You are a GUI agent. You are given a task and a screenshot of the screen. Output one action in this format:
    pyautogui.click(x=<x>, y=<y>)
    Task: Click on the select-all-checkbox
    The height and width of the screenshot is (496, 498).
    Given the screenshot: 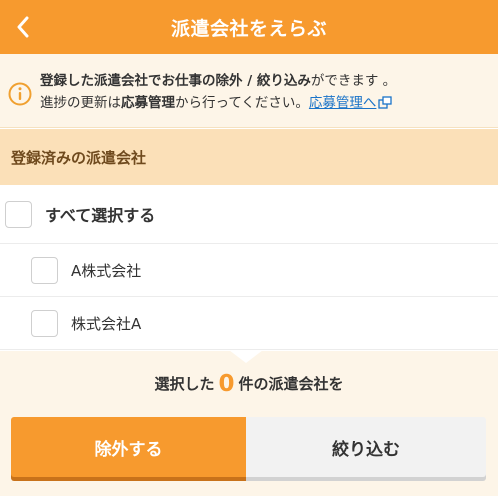 What is the action you would take?
    pyautogui.click(x=18, y=214)
    